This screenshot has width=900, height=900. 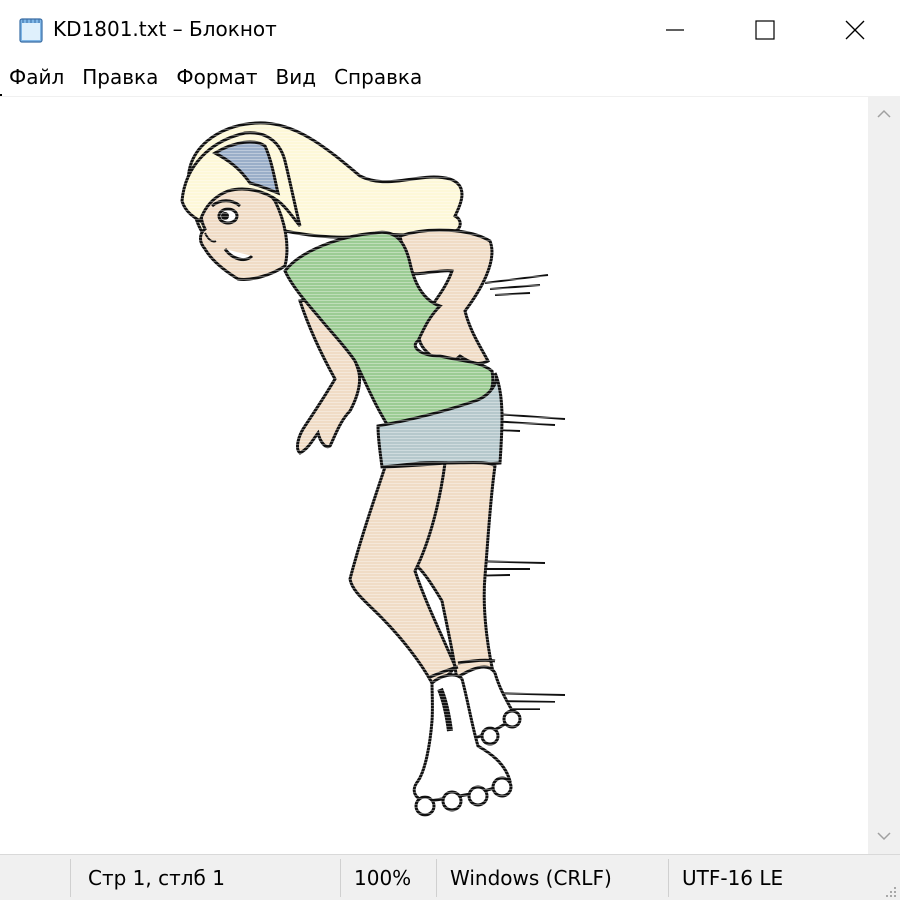 What do you see at coordinates (36, 77) in the screenshot?
I see `menu-file: Файл` at bounding box center [36, 77].